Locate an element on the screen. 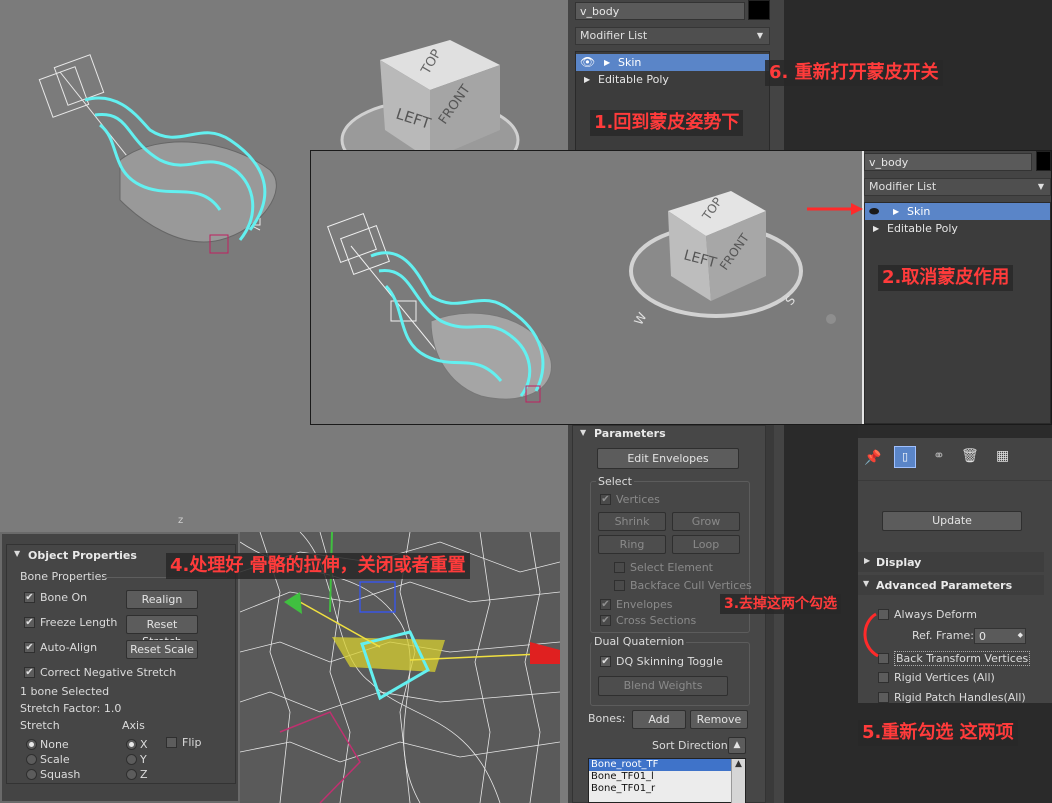 This screenshot has width=1052, height=803. ring-button: Ring is located at coordinates (632, 544).